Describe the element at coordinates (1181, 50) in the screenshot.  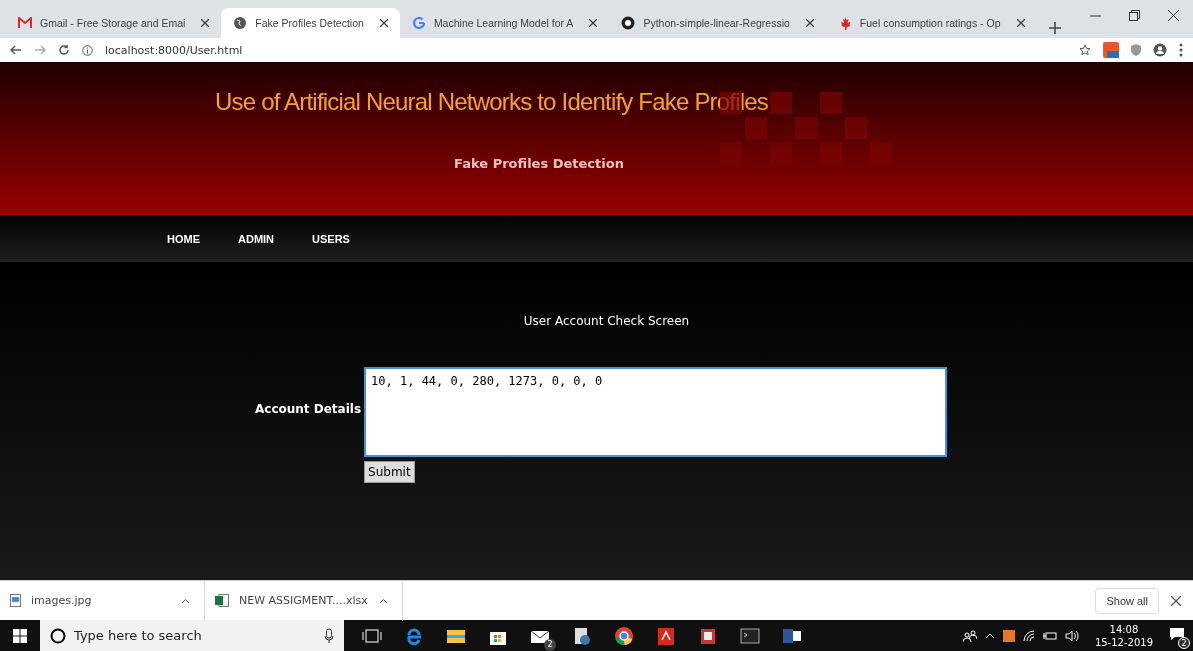
I see `more-menu-icon` at that location.